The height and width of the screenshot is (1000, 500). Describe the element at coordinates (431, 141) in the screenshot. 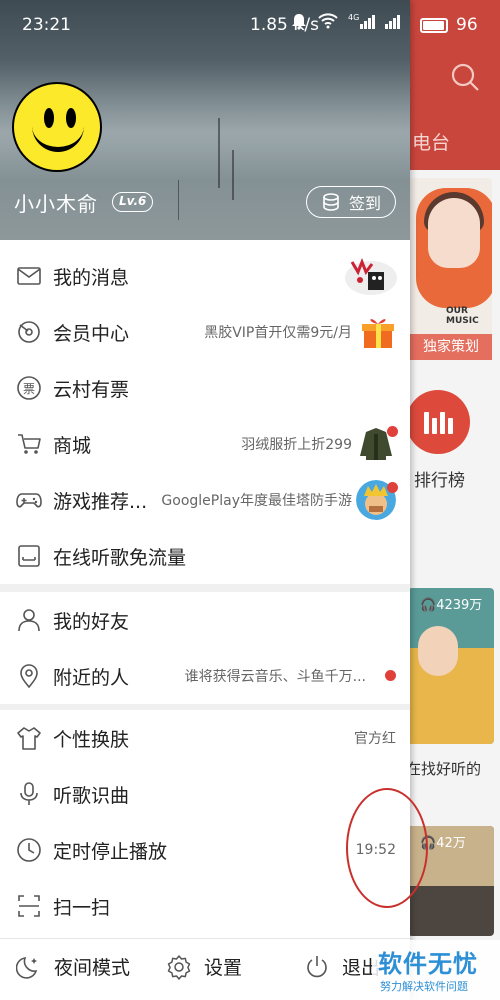

I see `background-tab-radio: 电台` at that location.